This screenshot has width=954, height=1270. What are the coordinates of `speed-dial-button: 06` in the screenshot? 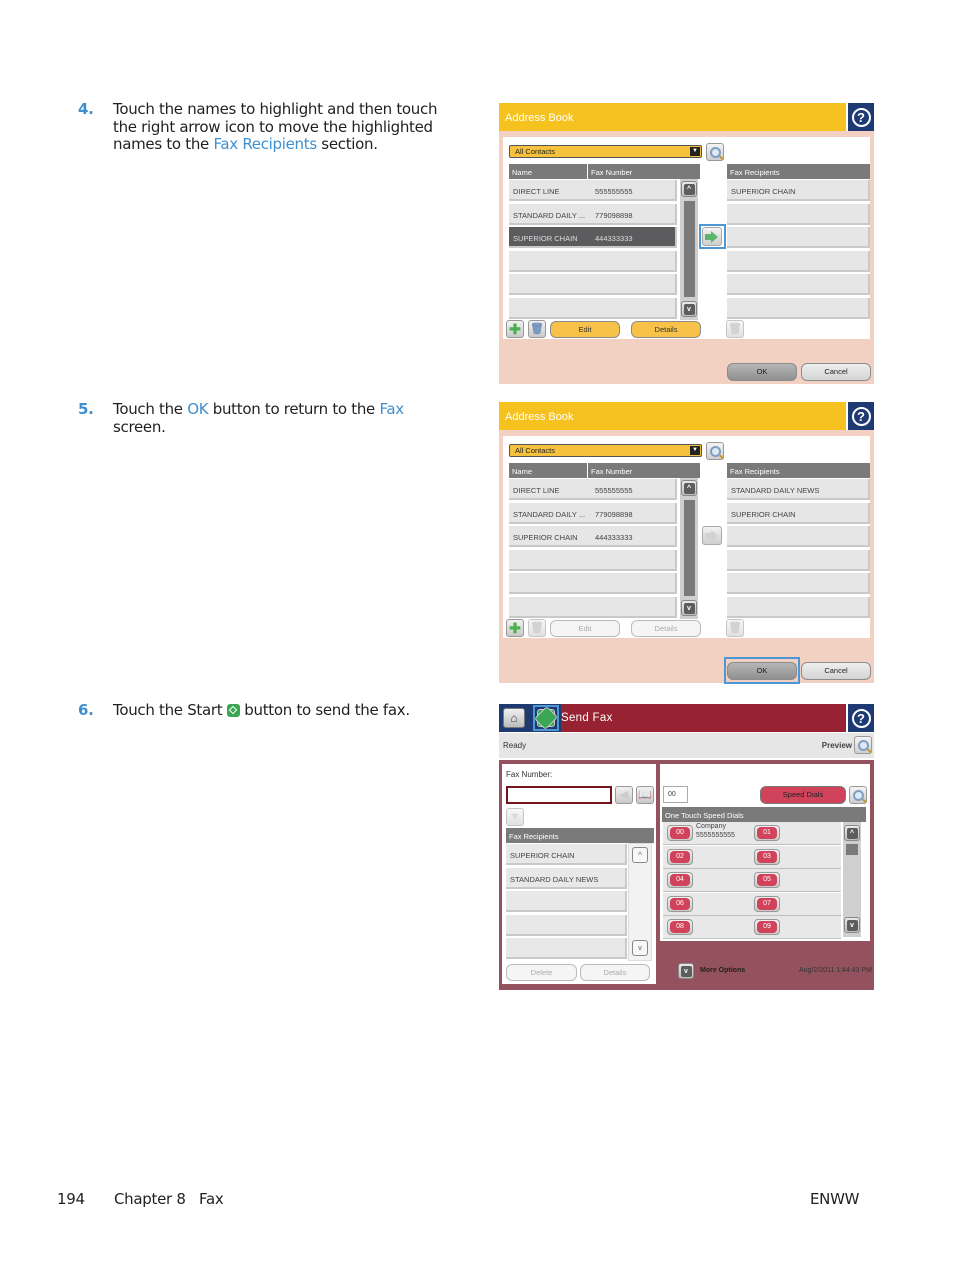 It's located at (680, 903).